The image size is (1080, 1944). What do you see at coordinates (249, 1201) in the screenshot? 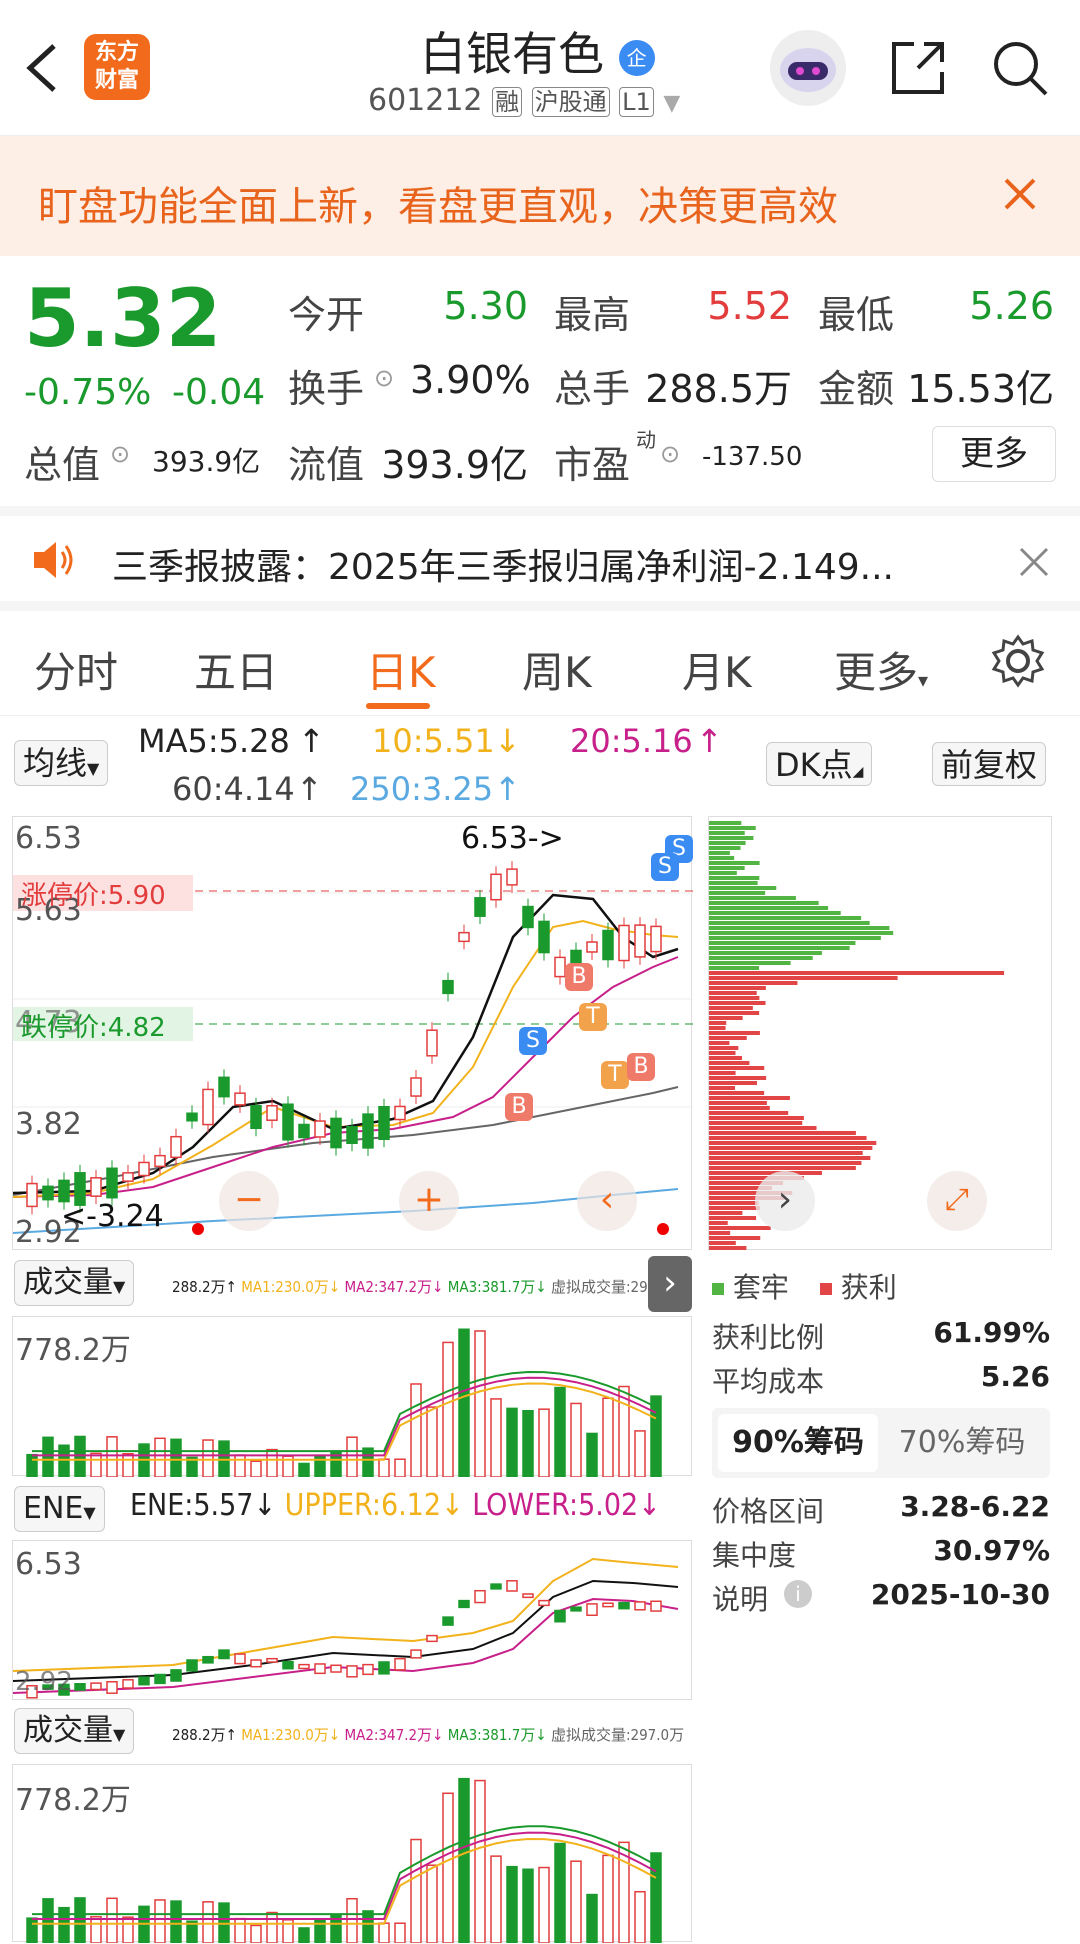
I see `zoom-out-icon: −` at bounding box center [249, 1201].